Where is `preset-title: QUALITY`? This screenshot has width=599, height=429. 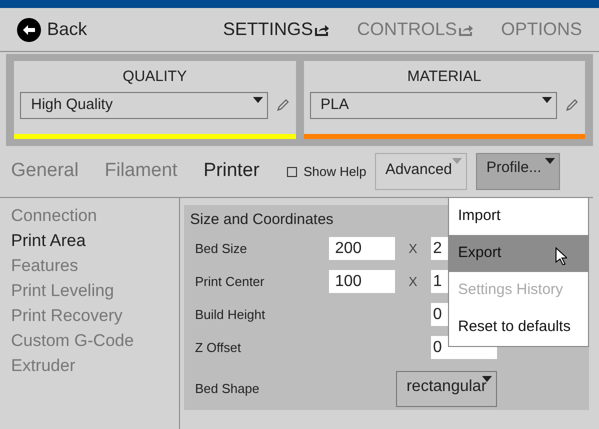
preset-title: QUALITY is located at coordinates (155, 77).